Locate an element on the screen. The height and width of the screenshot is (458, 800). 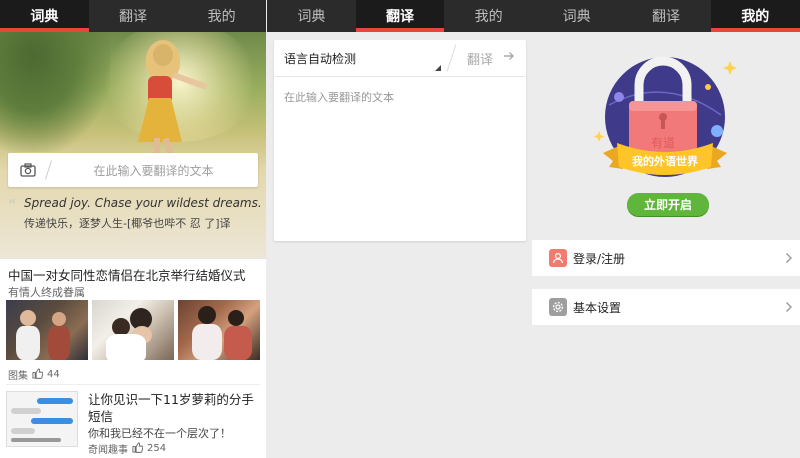
start-button: 立即开启 is located at coordinates (668, 204).